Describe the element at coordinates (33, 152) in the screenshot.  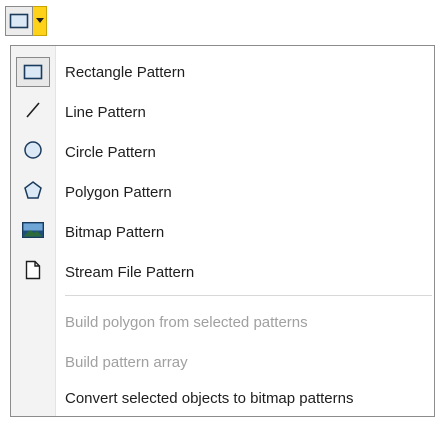
I see `circle-icon` at that location.